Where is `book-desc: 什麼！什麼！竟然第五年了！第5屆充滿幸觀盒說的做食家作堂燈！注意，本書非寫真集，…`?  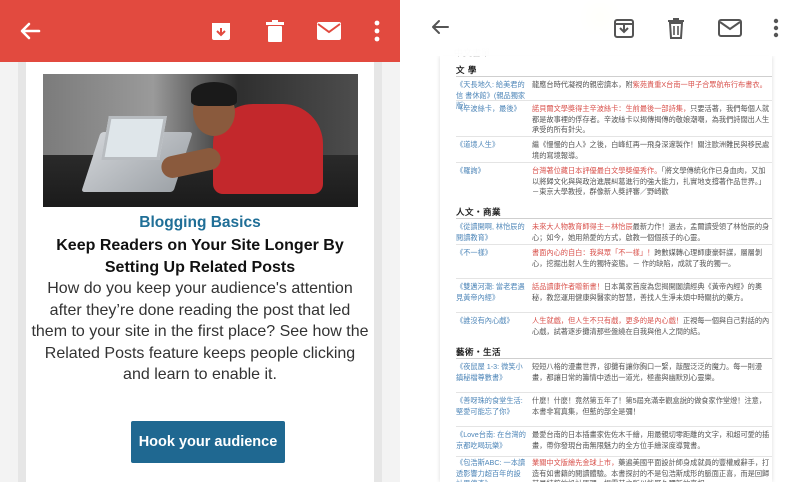
book-desc: 什麼！什麼！竟然第五年了！第5屆充滿幸觀盒說的做食家作堂燈！注意，本書非寫真集，… is located at coordinates (649, 406).